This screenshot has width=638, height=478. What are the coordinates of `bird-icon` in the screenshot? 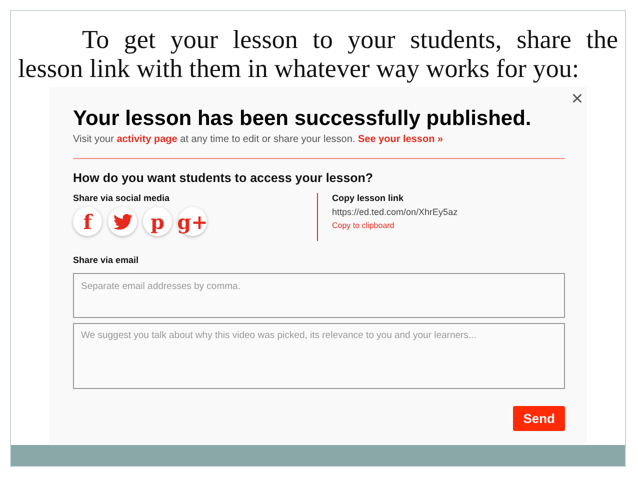 It's located at (122, 222).